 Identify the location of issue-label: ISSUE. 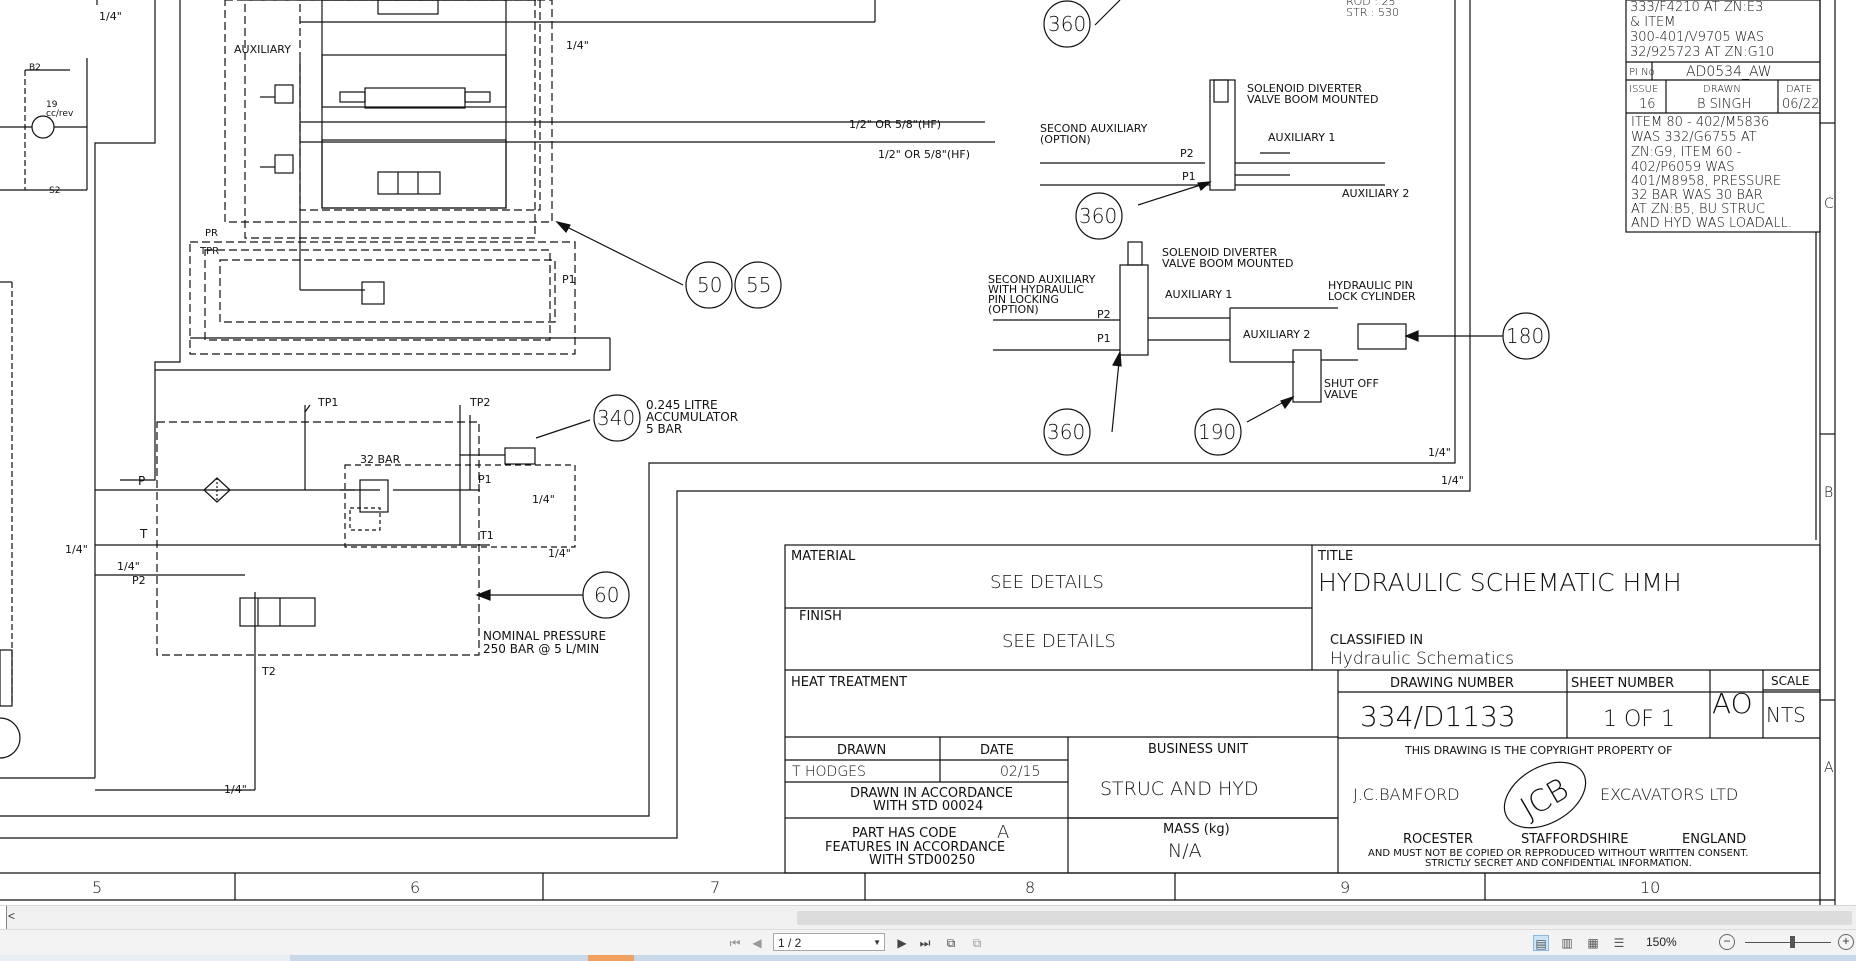
(1643, 89).